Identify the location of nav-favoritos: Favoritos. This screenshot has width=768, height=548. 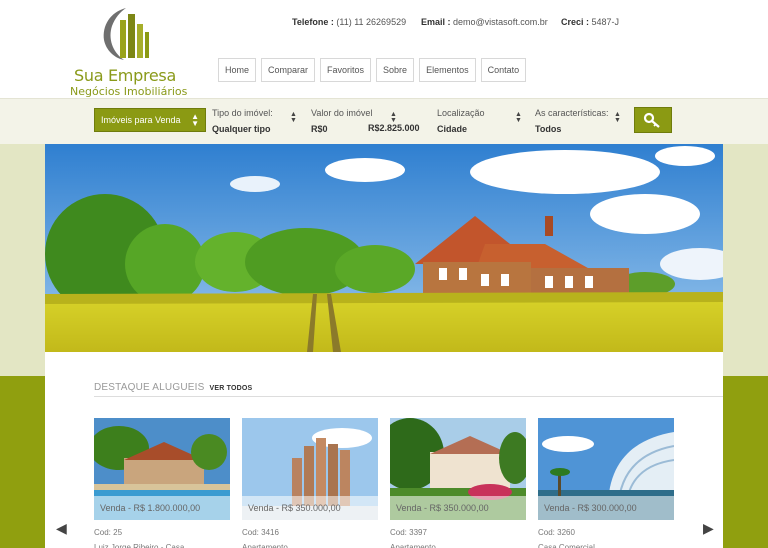
(346, 70).